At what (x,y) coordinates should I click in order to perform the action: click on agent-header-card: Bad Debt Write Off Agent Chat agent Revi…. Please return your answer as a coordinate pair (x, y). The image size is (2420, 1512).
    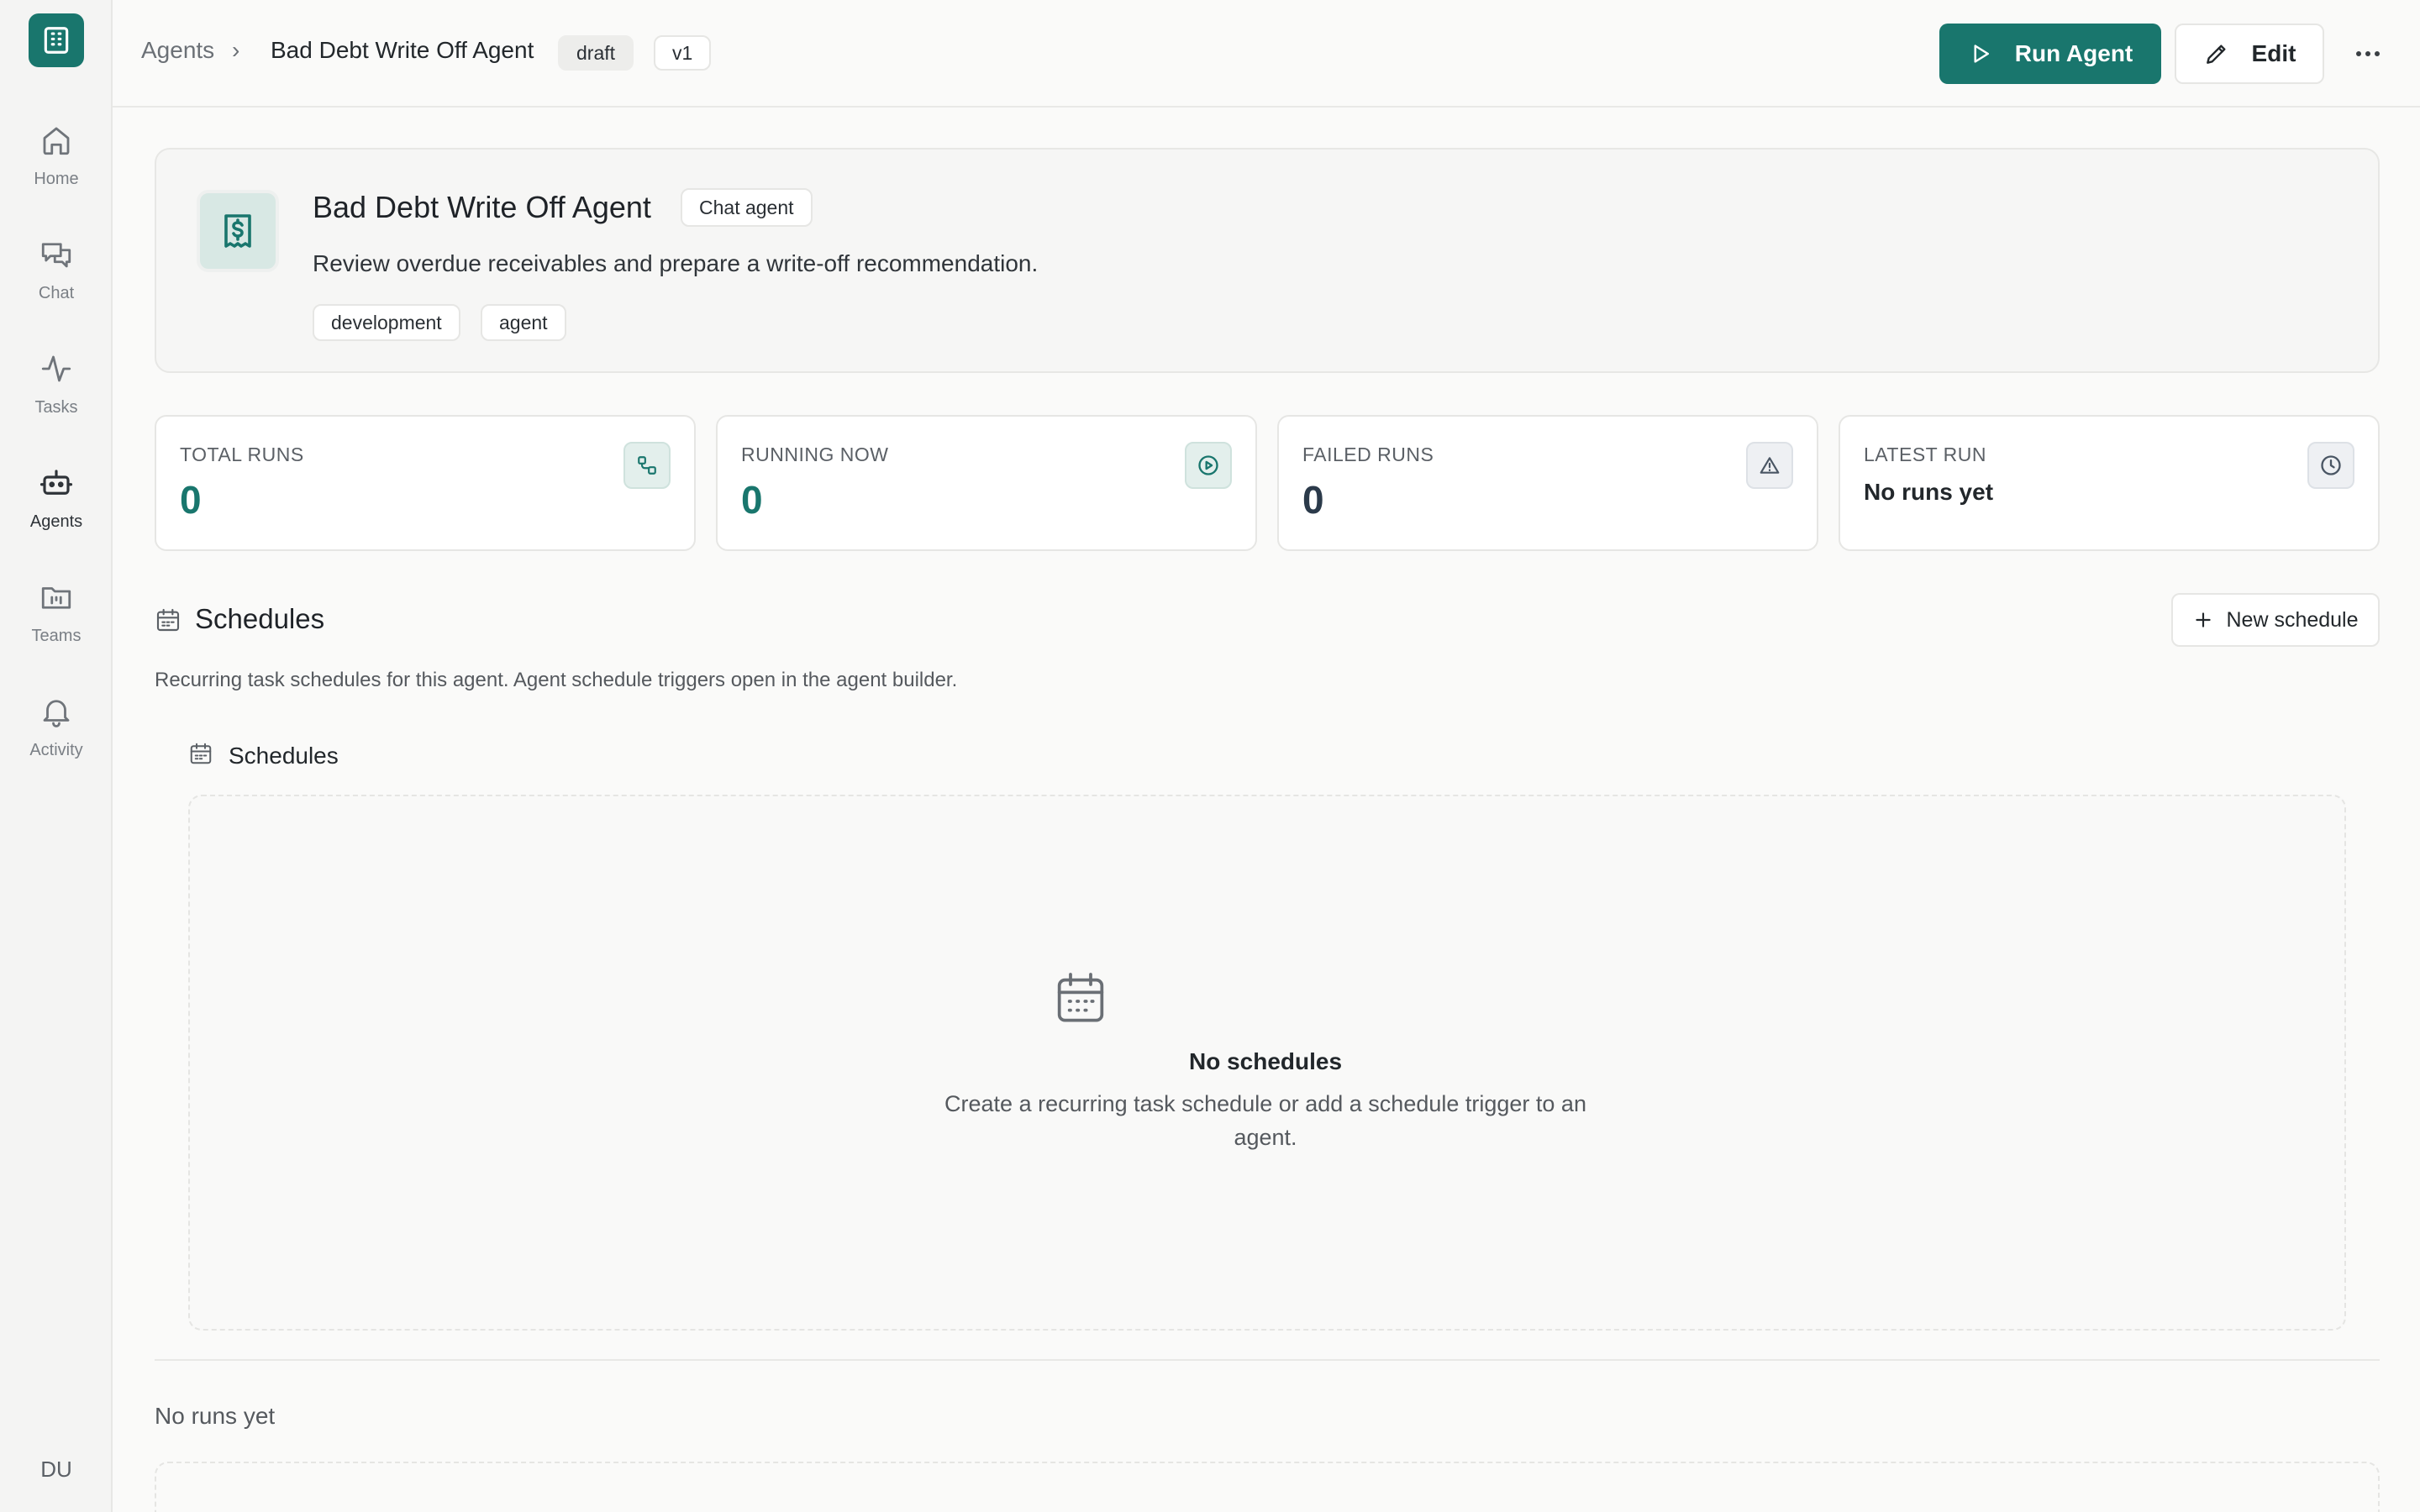
    Looking at the image, I should click on (1267, 260).